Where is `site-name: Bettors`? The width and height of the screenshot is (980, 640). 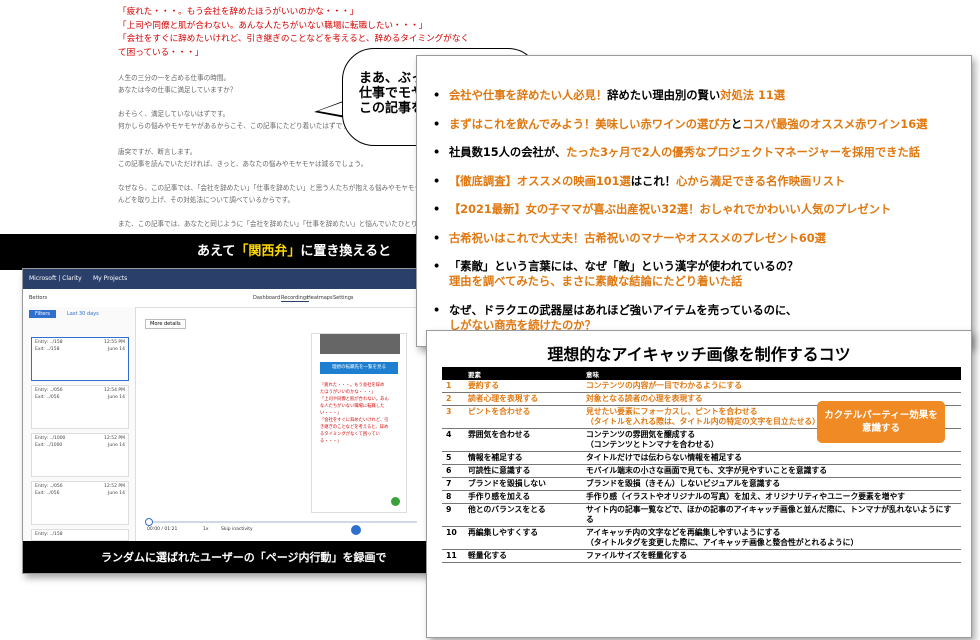 site-name: Bettors is located at coordinates (38, 298).